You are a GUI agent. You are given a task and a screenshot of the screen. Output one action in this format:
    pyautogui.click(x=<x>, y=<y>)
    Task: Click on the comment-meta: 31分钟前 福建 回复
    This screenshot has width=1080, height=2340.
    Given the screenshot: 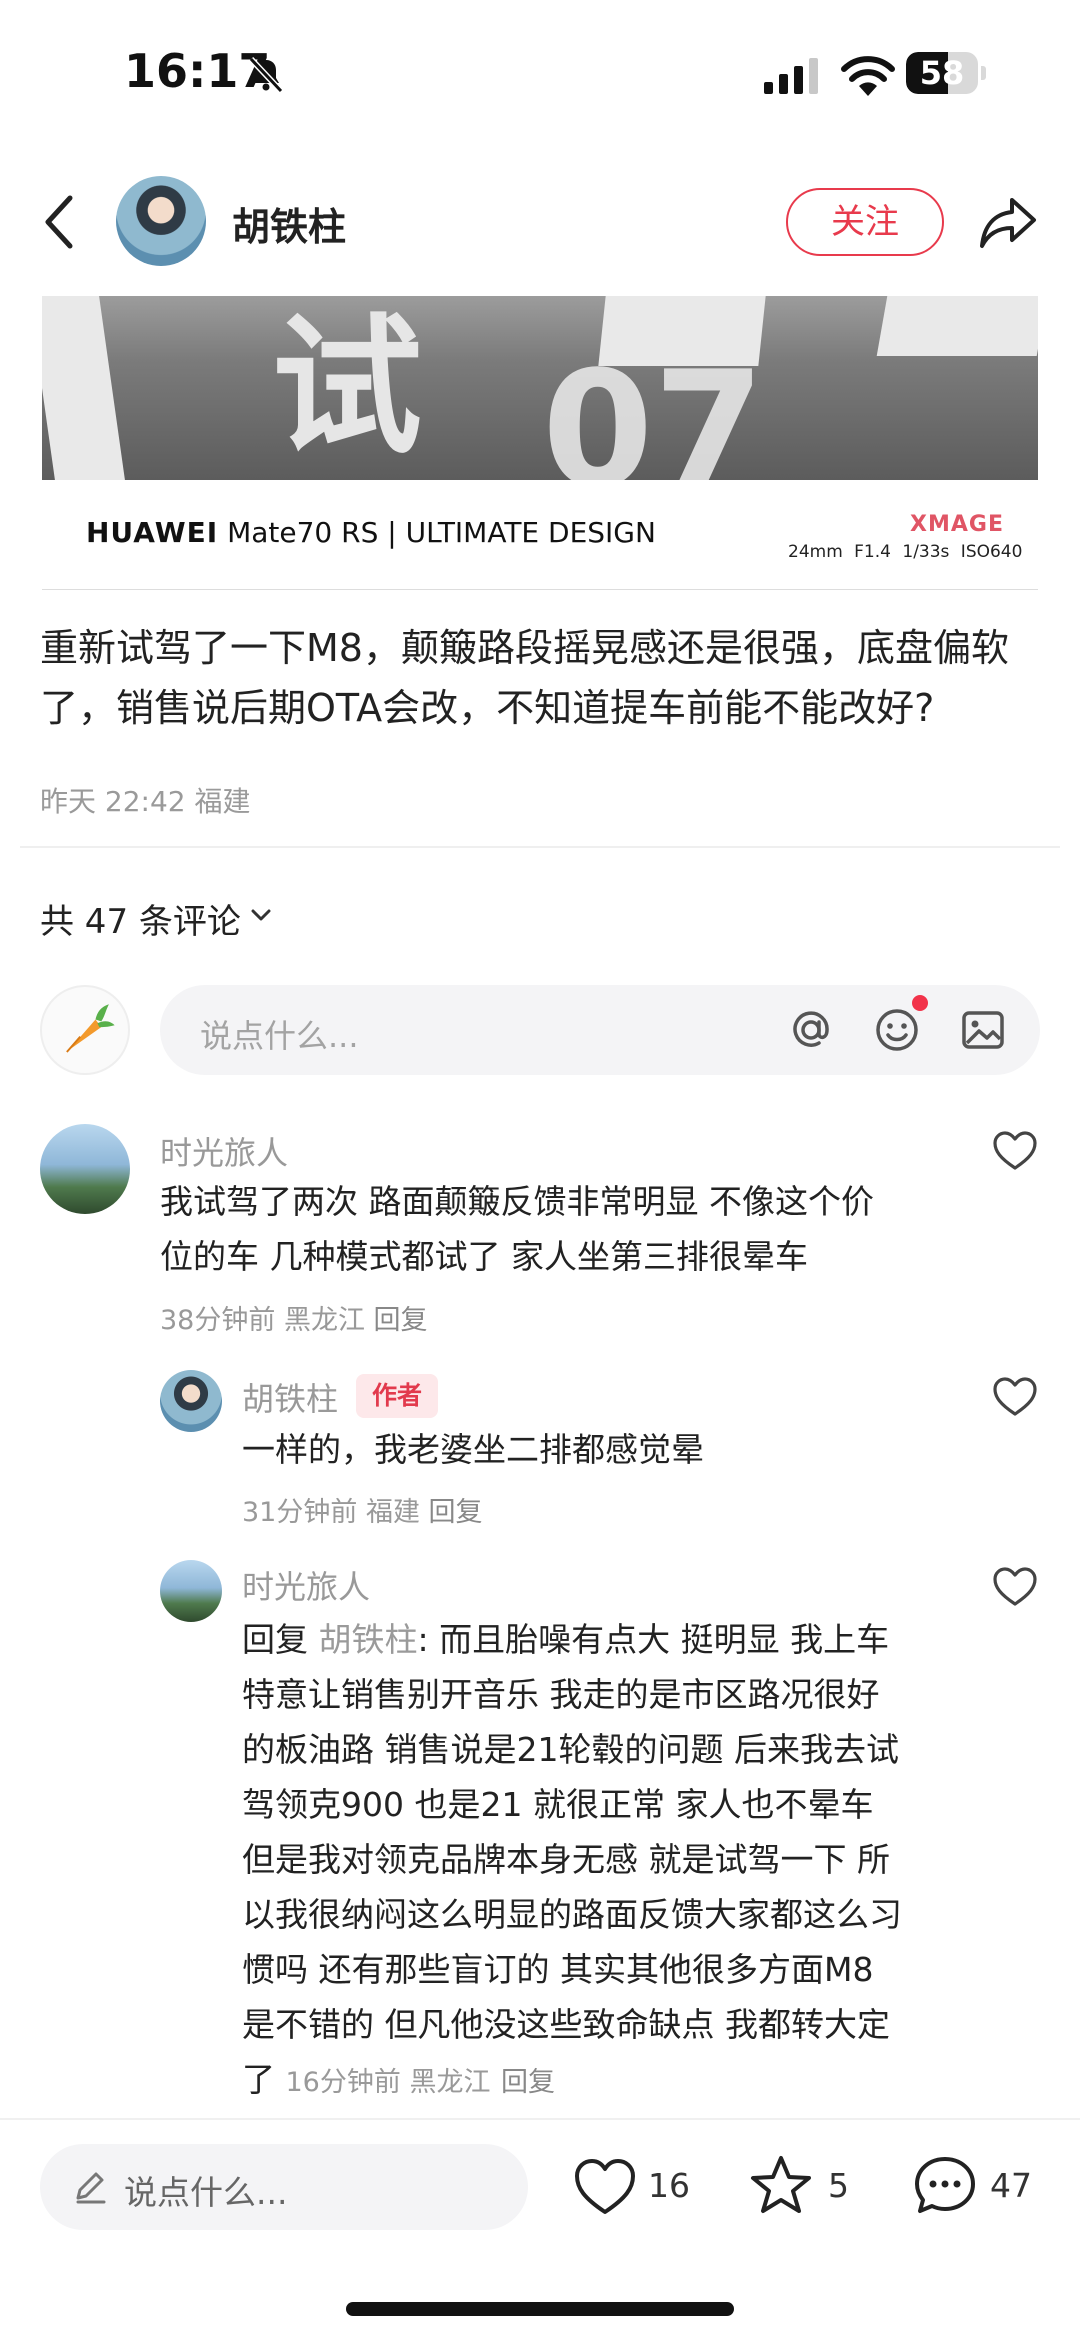 What is the action you would take?
    pyautogui.click(x=362, y=1509)
    